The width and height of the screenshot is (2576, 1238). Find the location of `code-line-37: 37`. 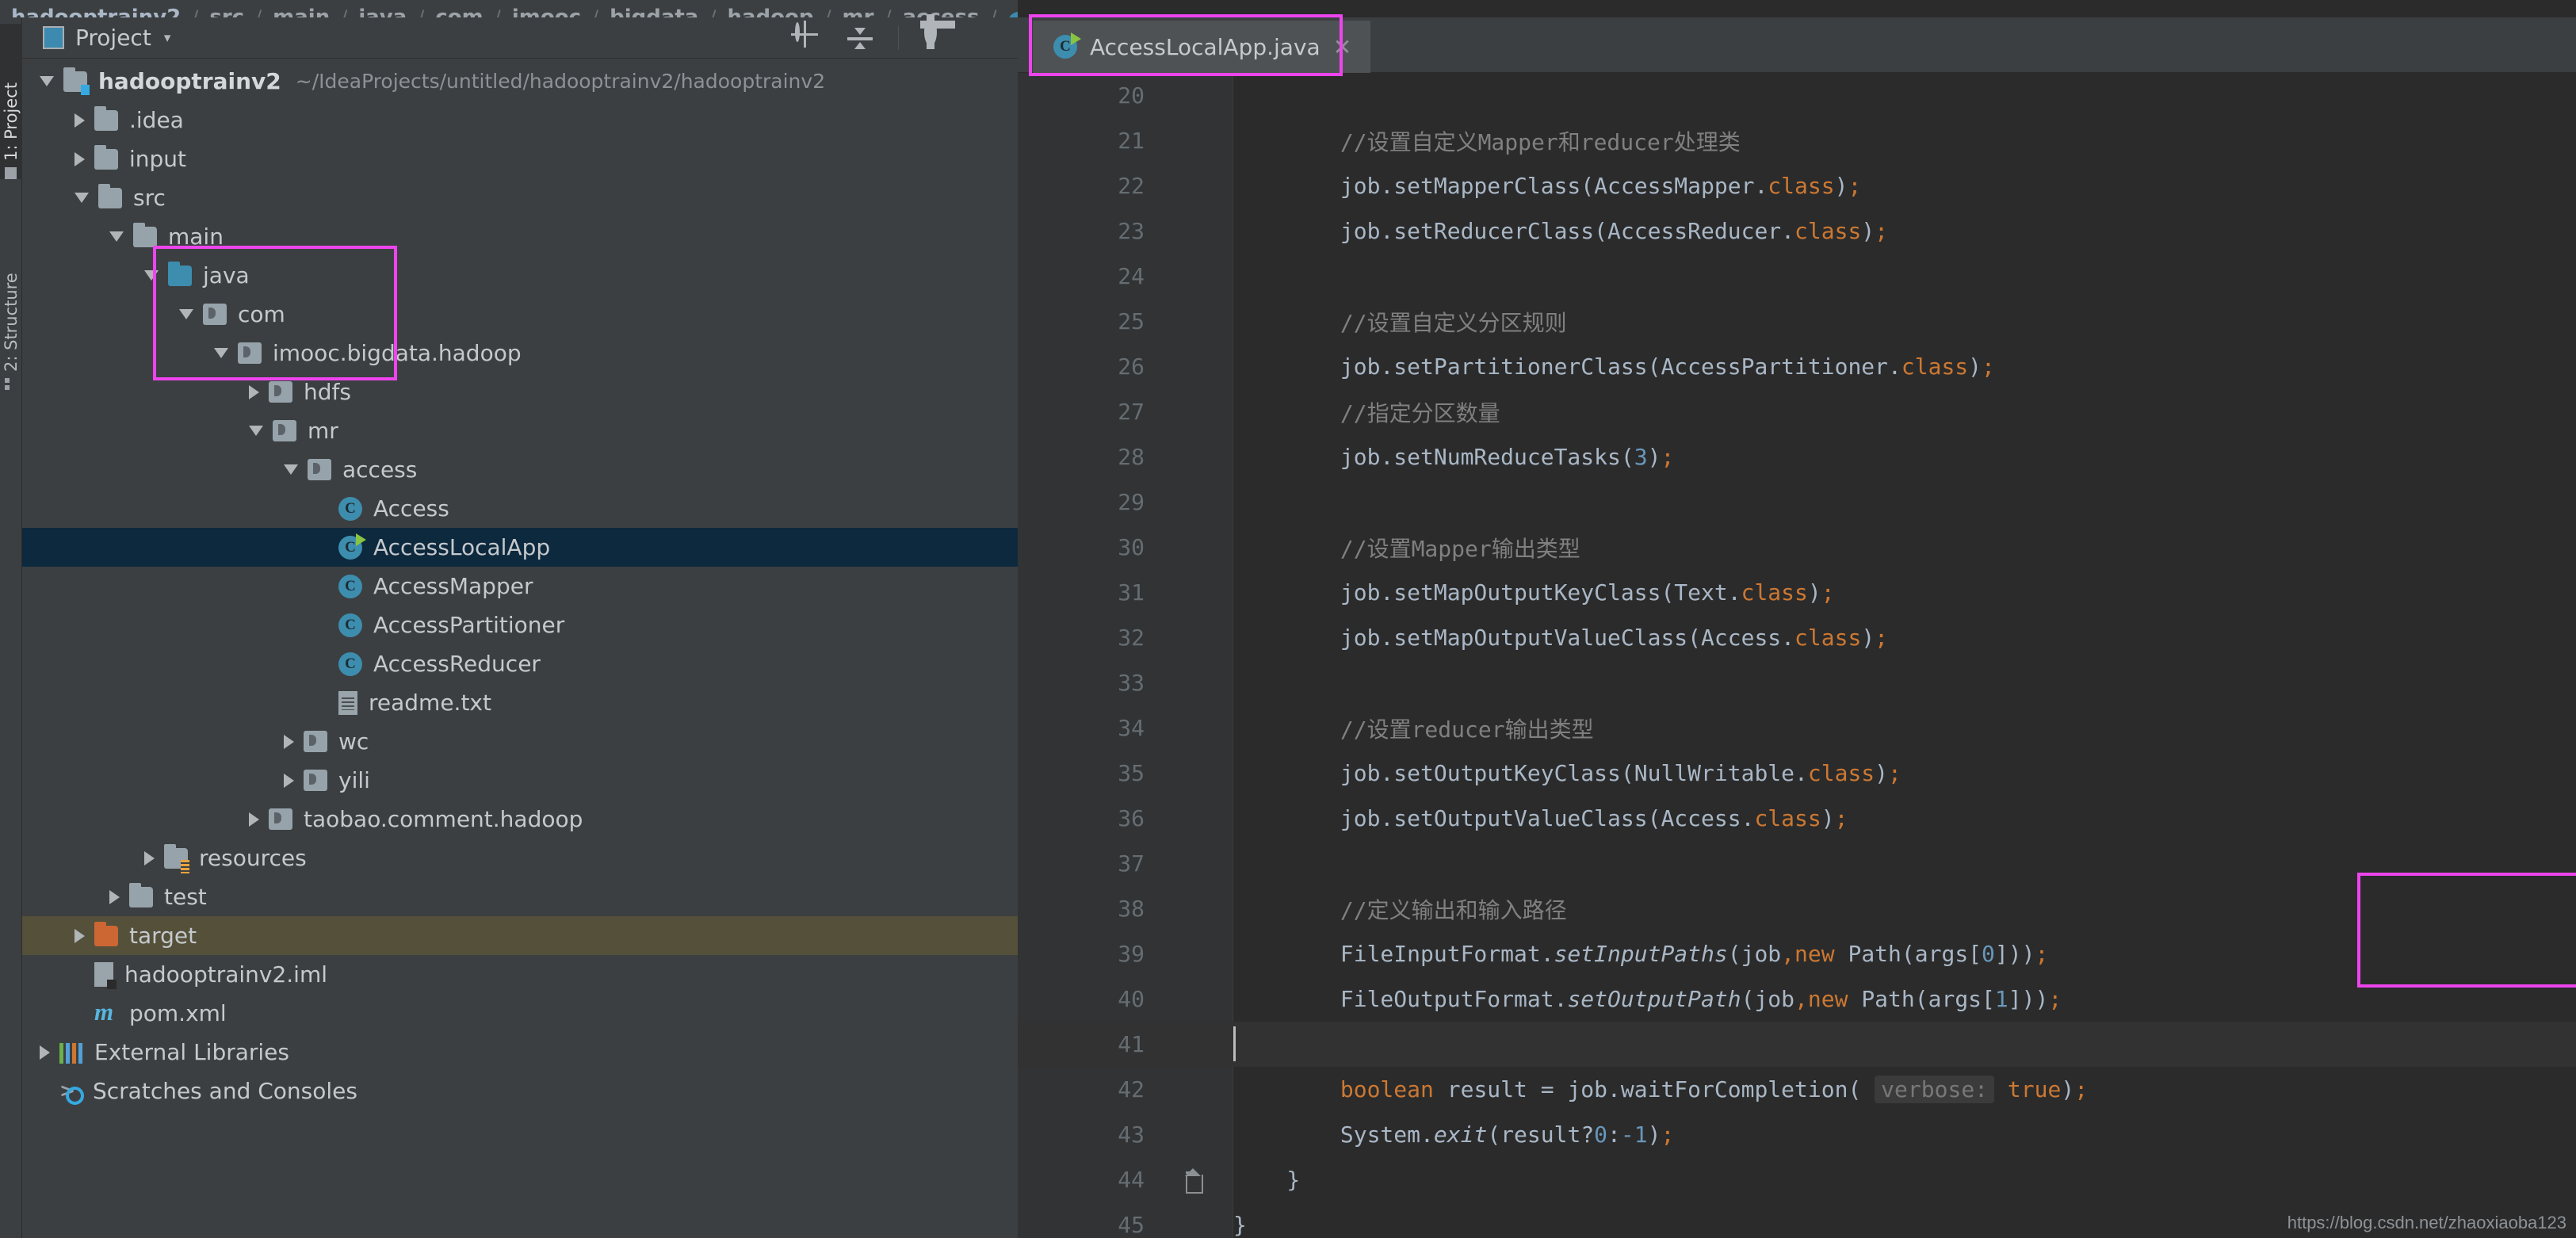

code-line-37: 37 is located at coordinates (1797, 863).